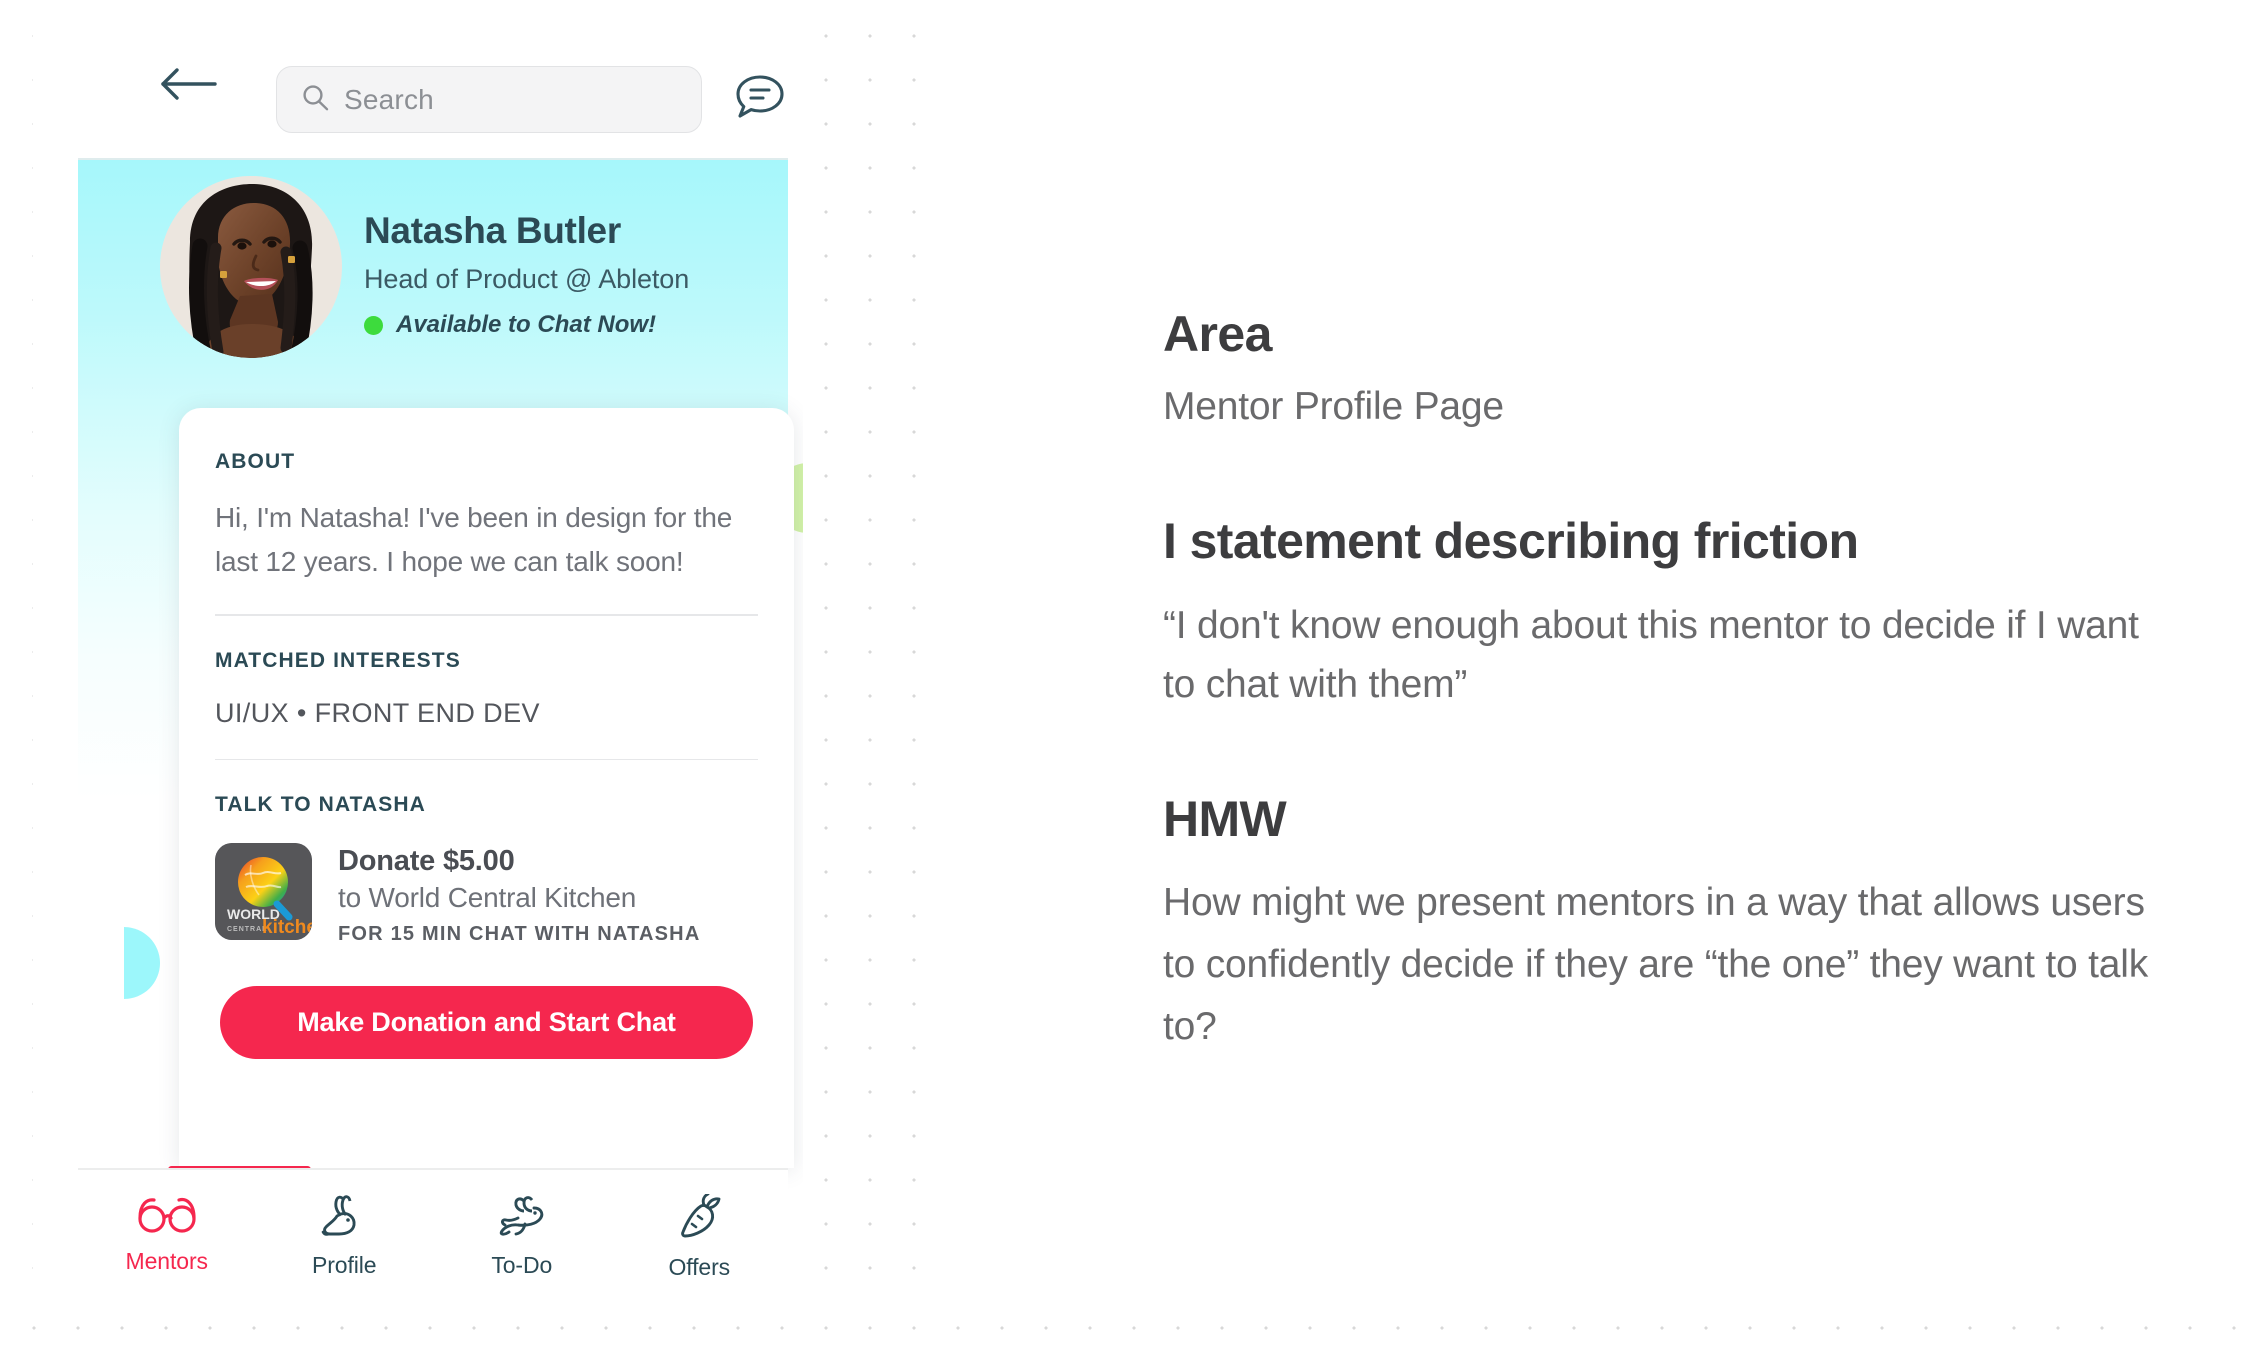 Image resolution: width=2242 pixels, height=1362 pixels. What do you see at coordinates (486, 1022) in the screenshot?
I see `make-donation-and-start-chat-button: Make Donation and Start Chat` at bounding box center [486, 1022].